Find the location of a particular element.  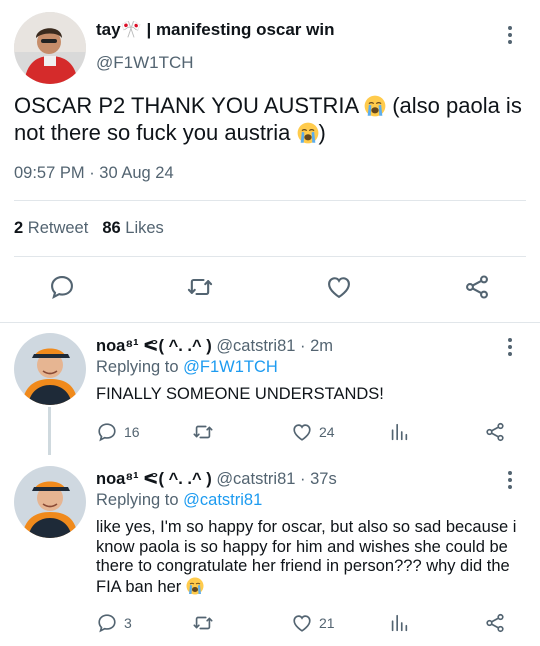

like-button: 21 is located at coordinates (313, 623).